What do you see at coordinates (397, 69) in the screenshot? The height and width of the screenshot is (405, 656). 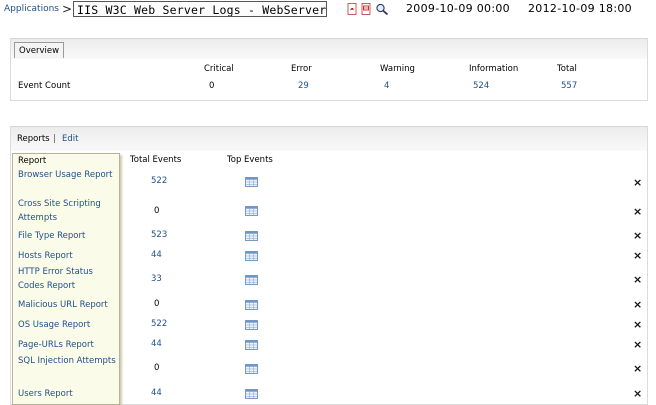 I see `overview-col-warning: Warning` at bounding box center [397, 69].